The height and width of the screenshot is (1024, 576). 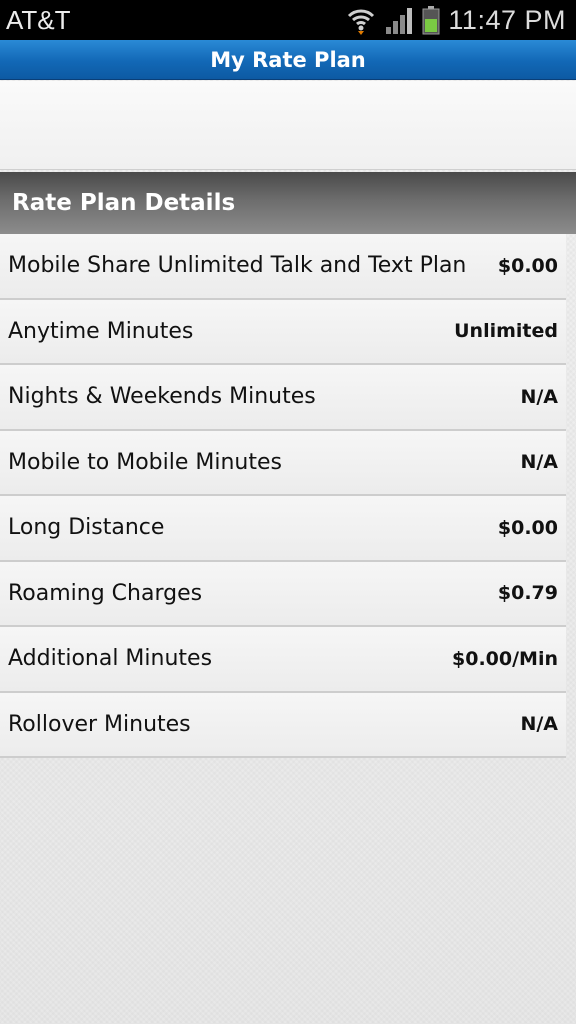 I want to click on status-bar: AT&T 11:47 PM, so click(x=288, y=20).